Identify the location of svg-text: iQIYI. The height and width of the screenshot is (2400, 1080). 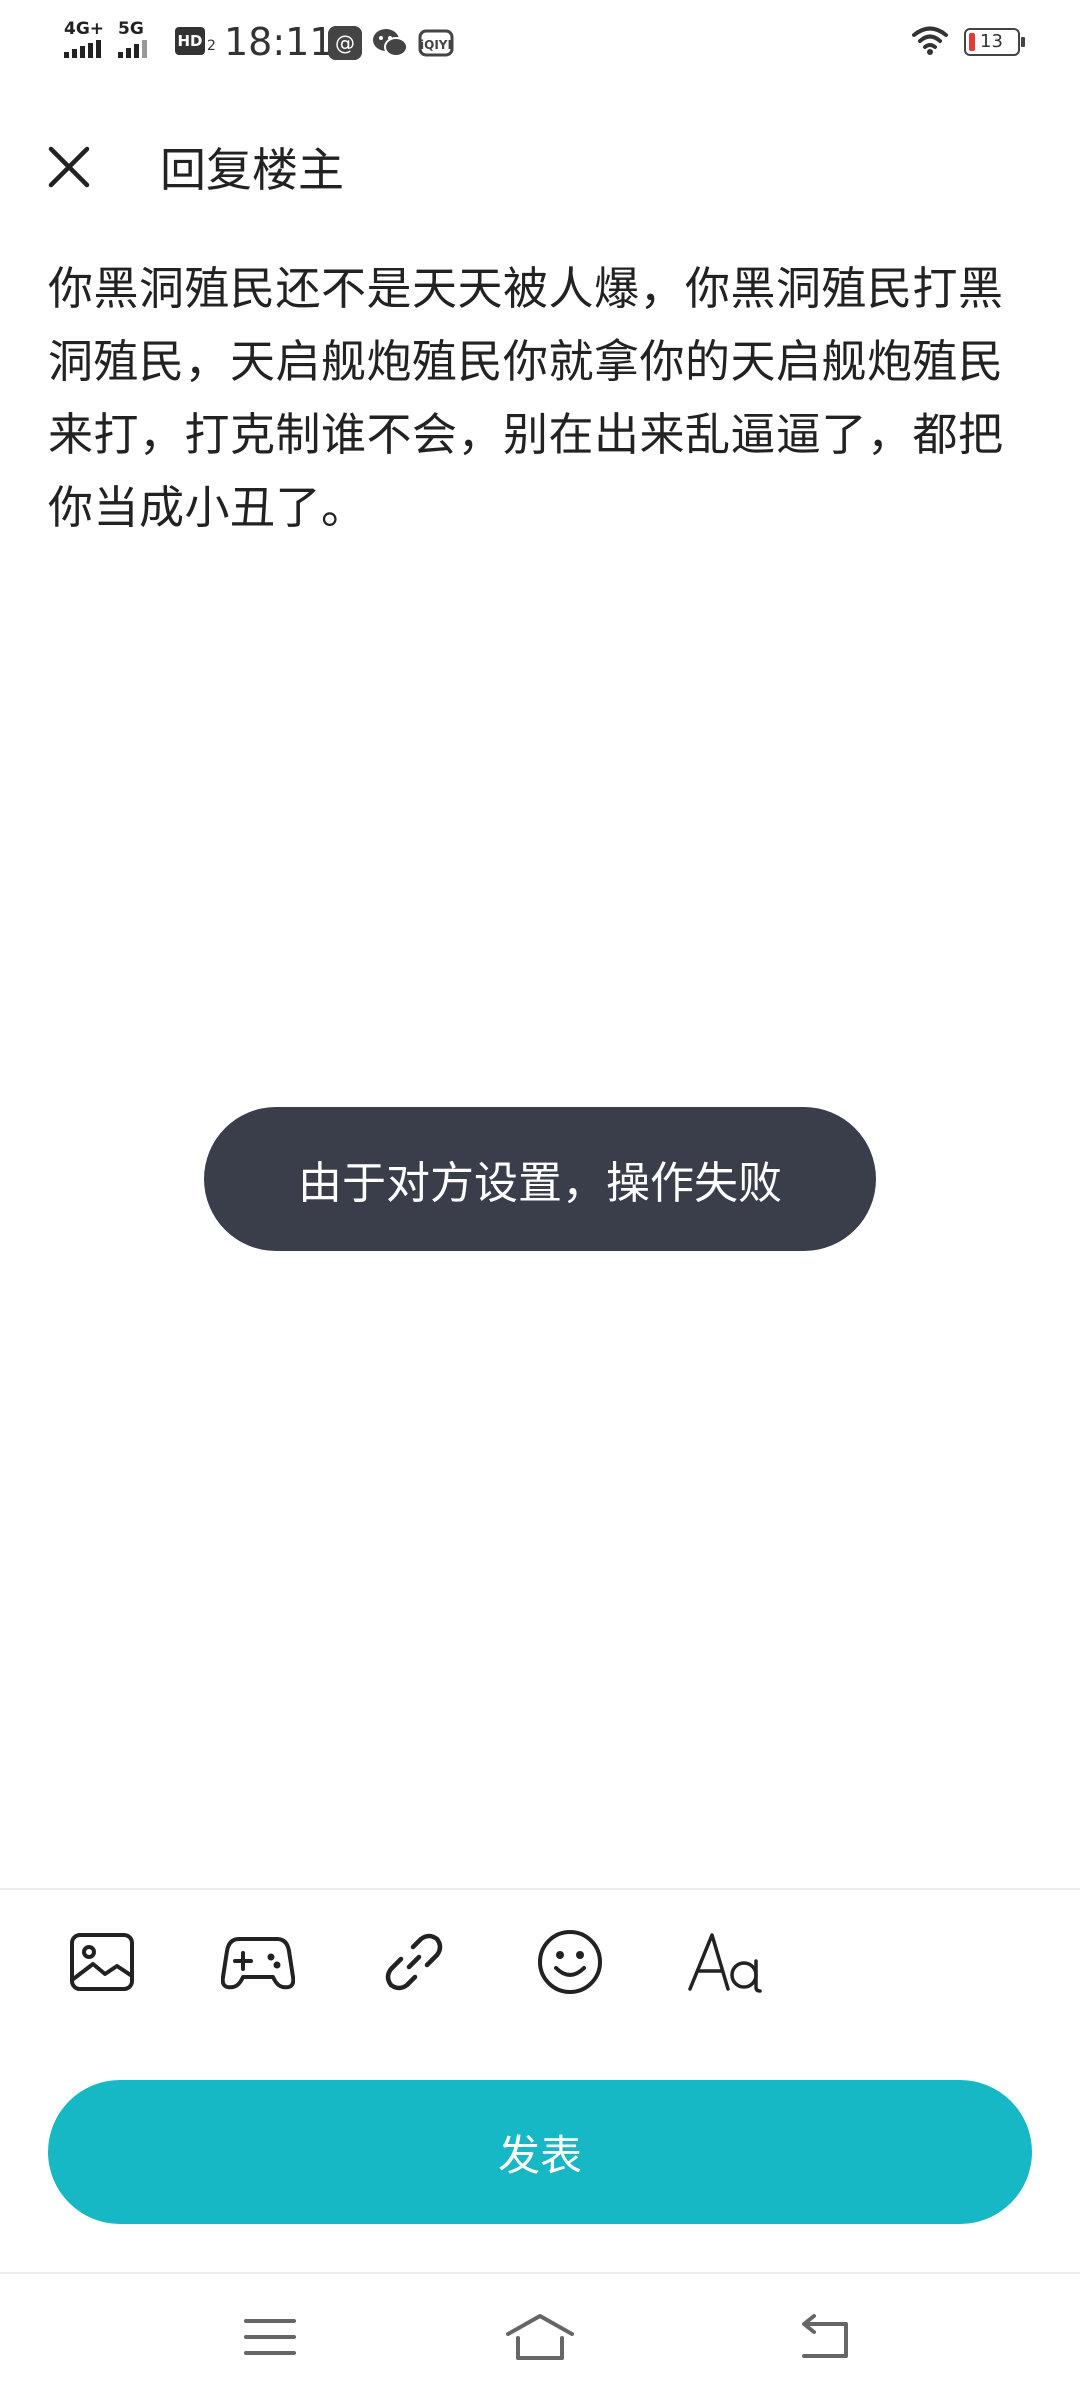
(436, 45).